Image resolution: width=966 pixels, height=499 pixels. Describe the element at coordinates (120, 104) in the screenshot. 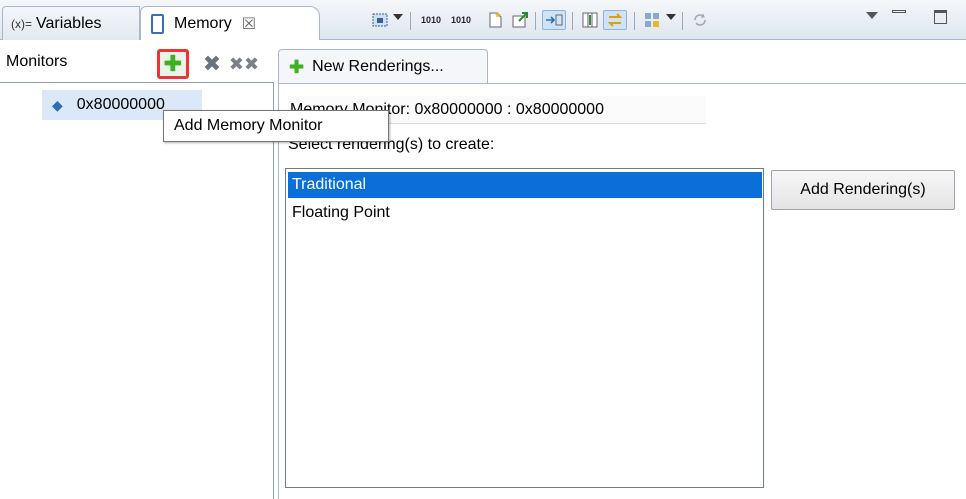

I see `monitor-address: 0x80000000` at that location.